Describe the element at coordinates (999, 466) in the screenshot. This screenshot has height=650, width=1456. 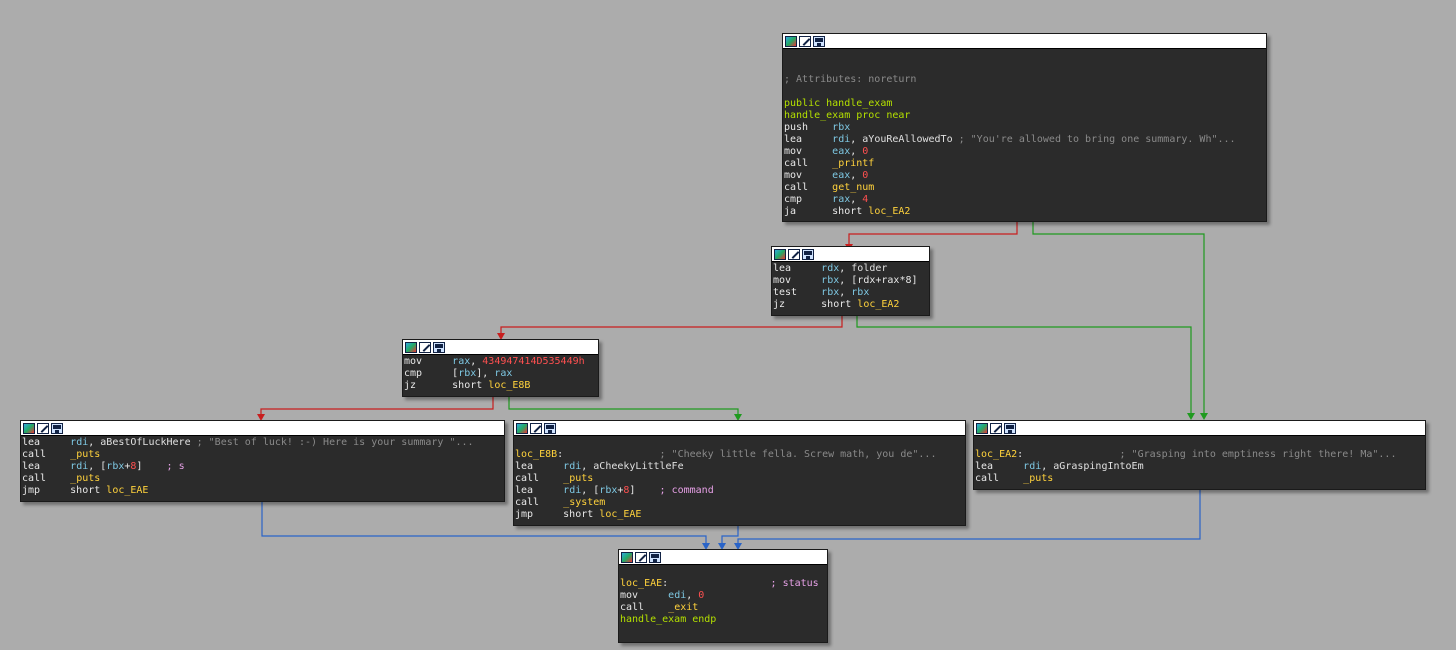
I see `code-token: lea` at that location.